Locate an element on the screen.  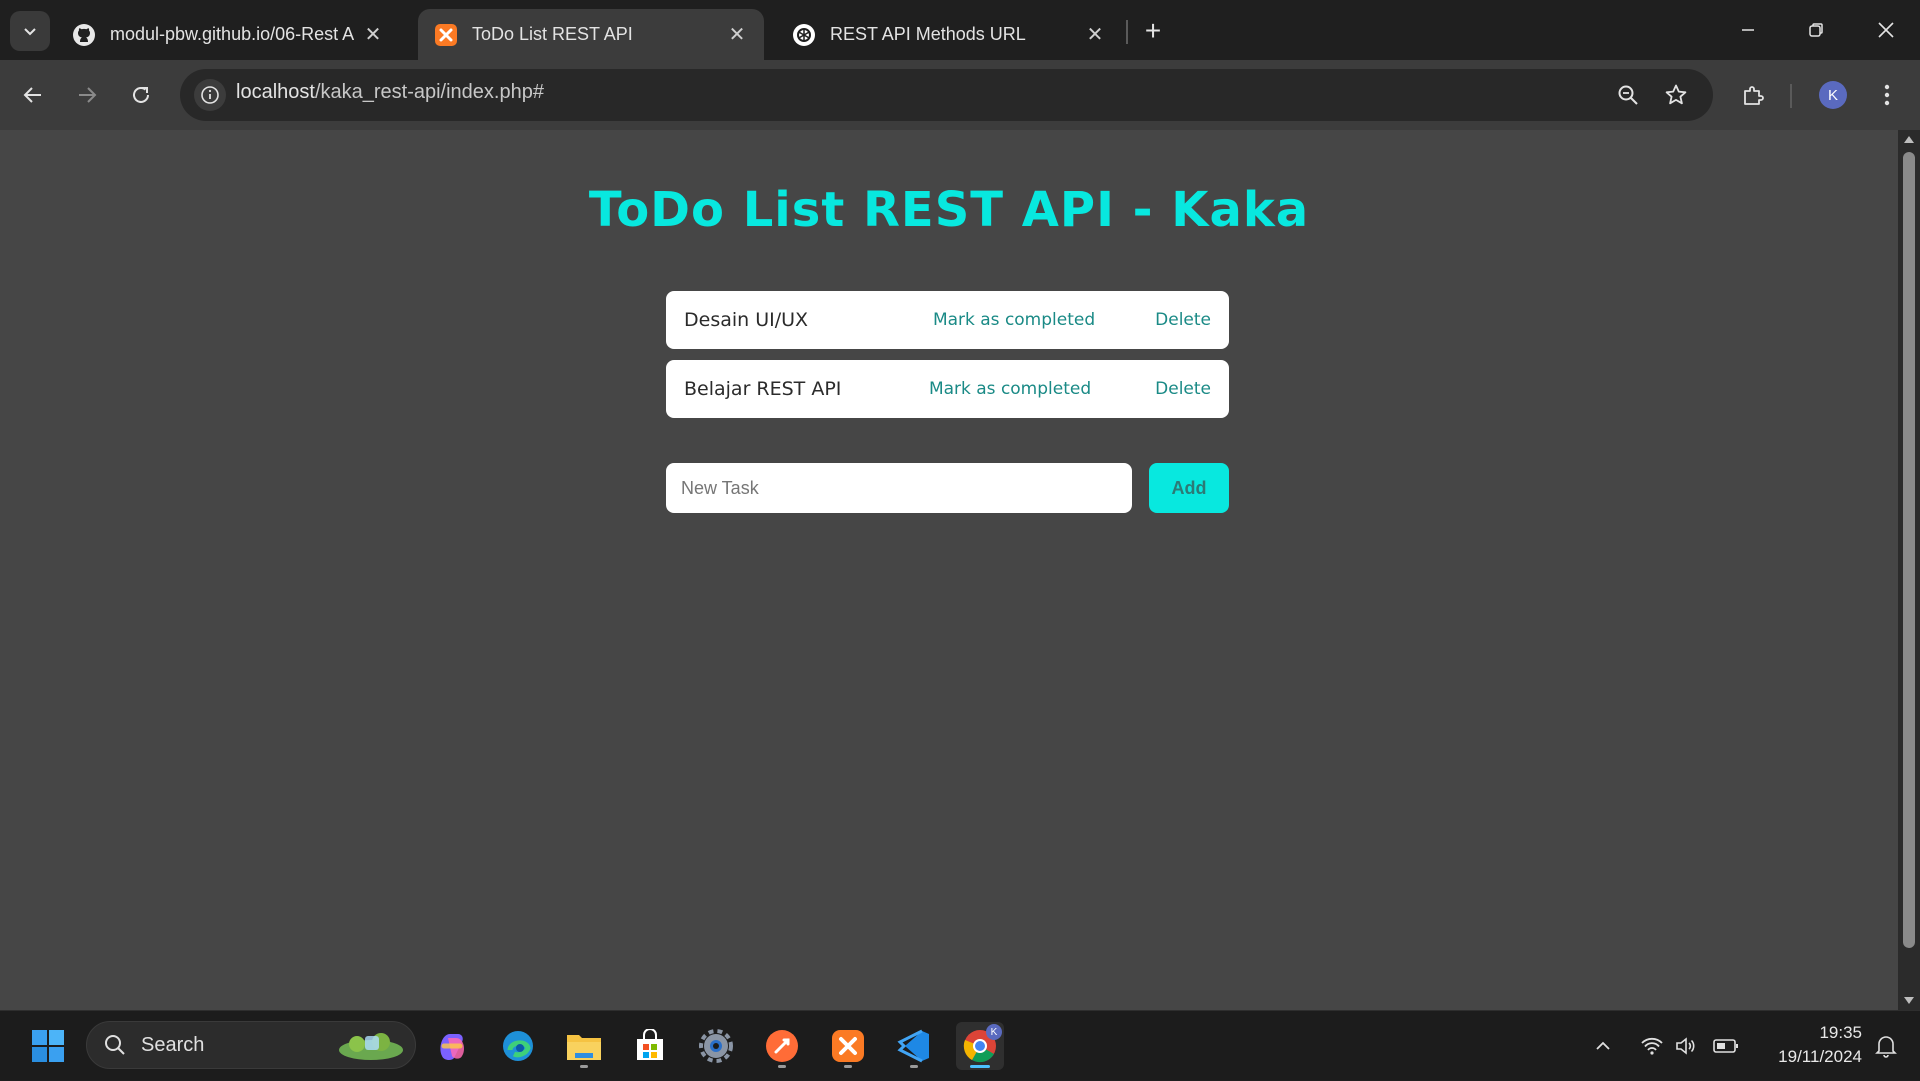
taskbar-settings is located at coordinates (716, 1046).